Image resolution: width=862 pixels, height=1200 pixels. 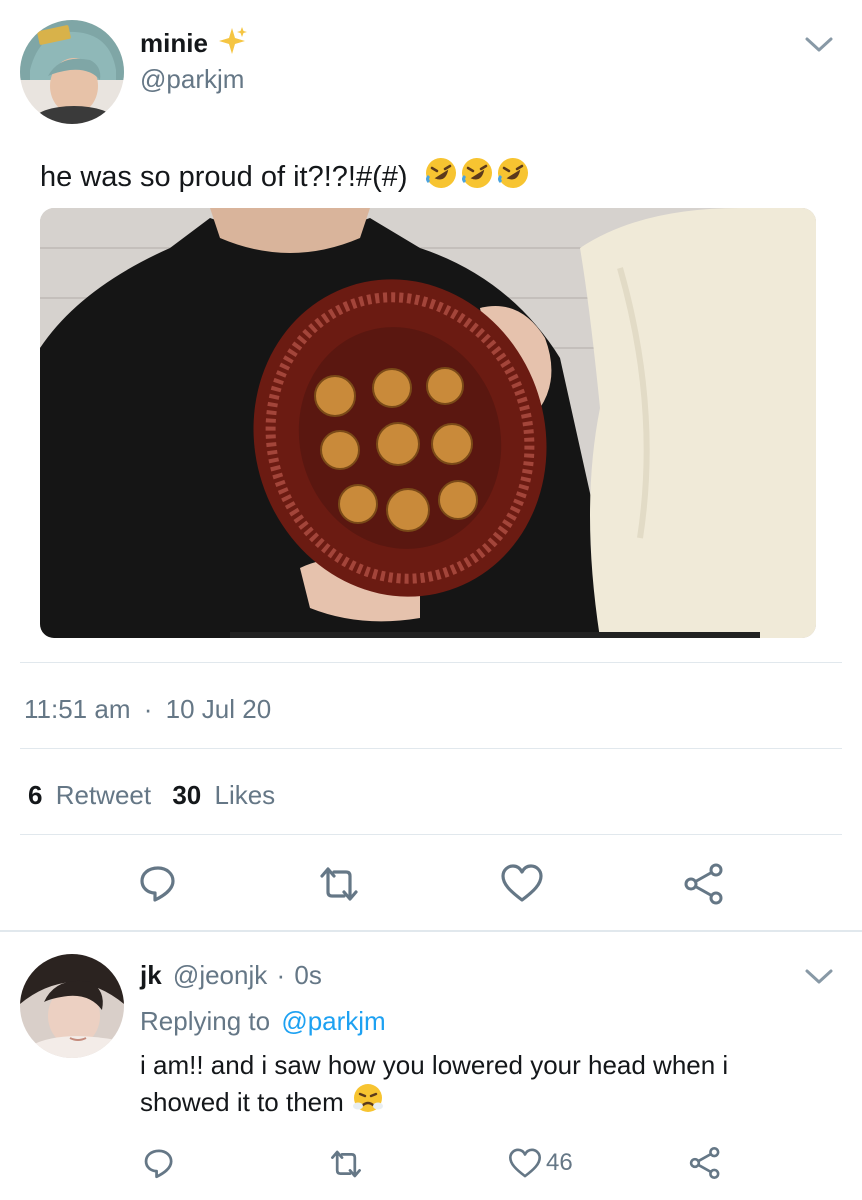 I want to click on replying-to: Replying to @parkjm, so click(x=263, y=1021).